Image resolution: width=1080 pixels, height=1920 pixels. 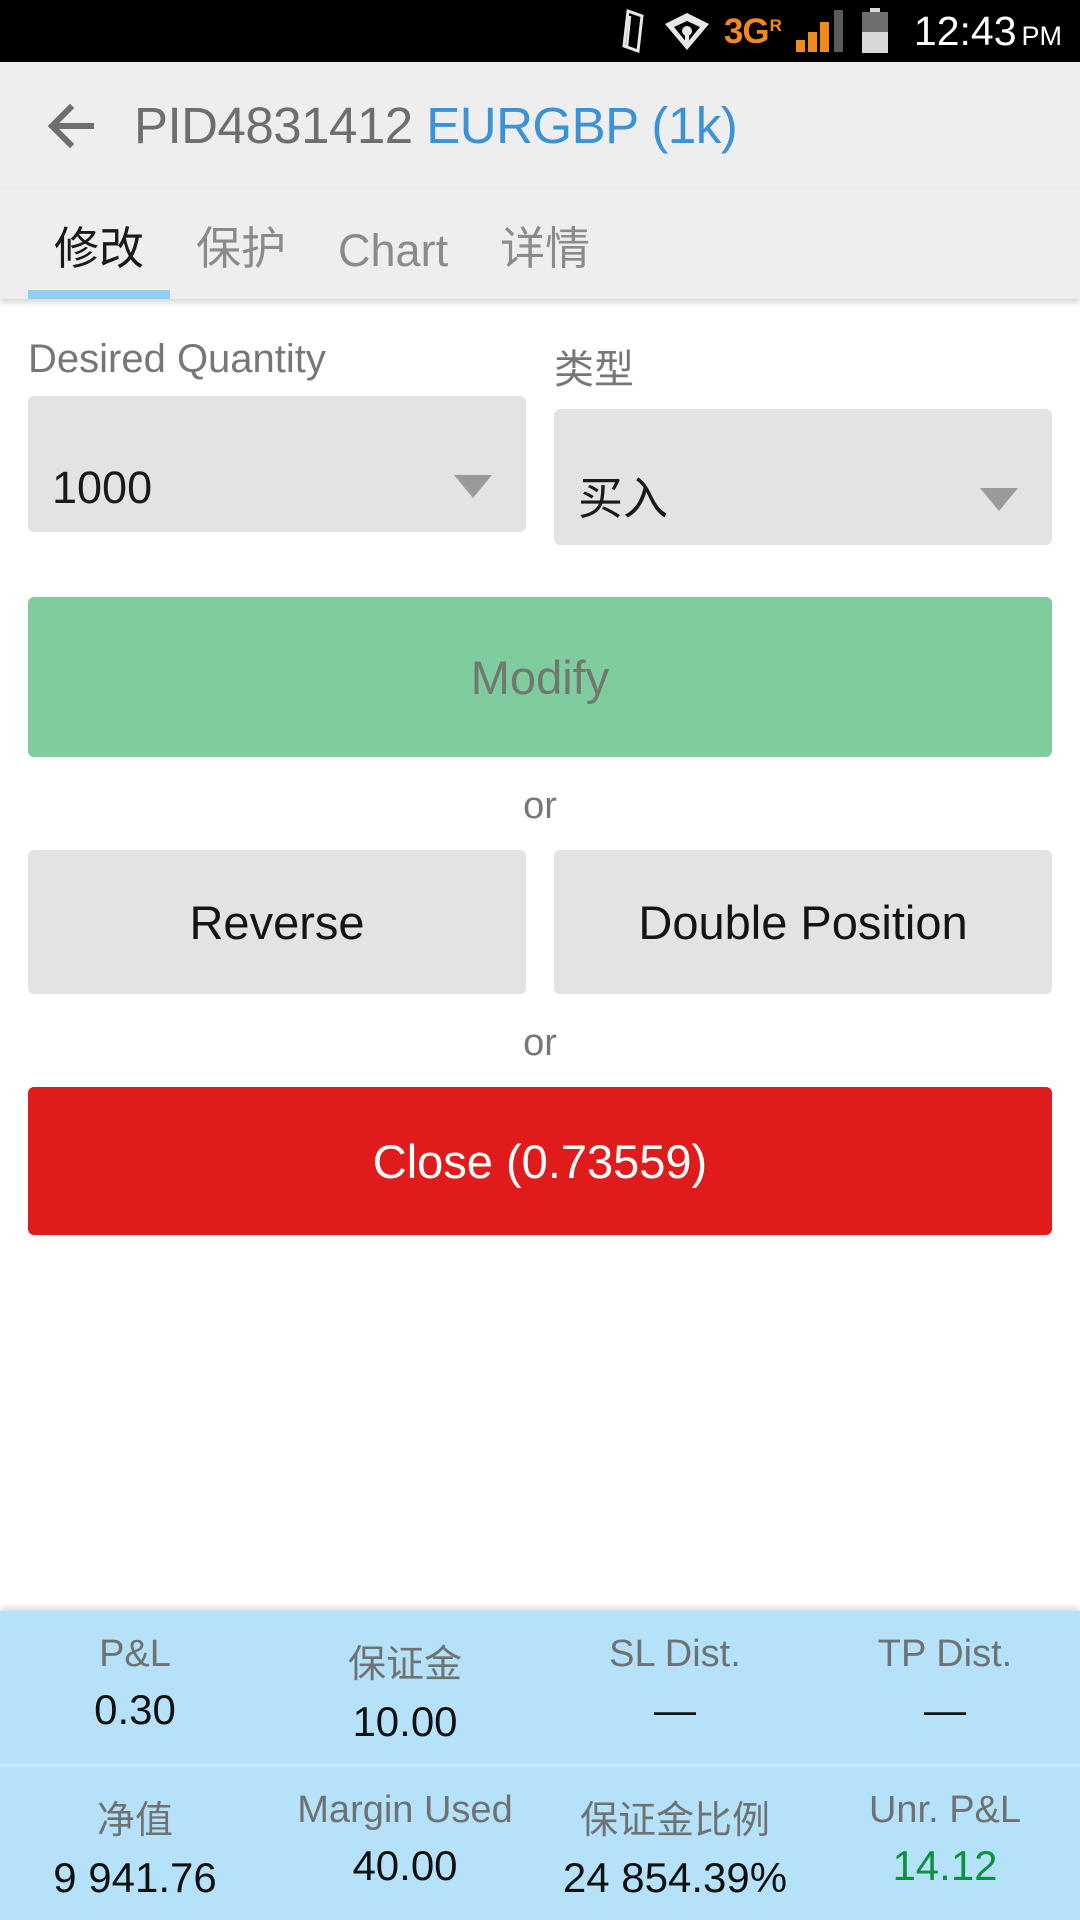 I want to click on form-fields-row: Desired Quantity 1000 类型 买入, so click(x=540, y=441).